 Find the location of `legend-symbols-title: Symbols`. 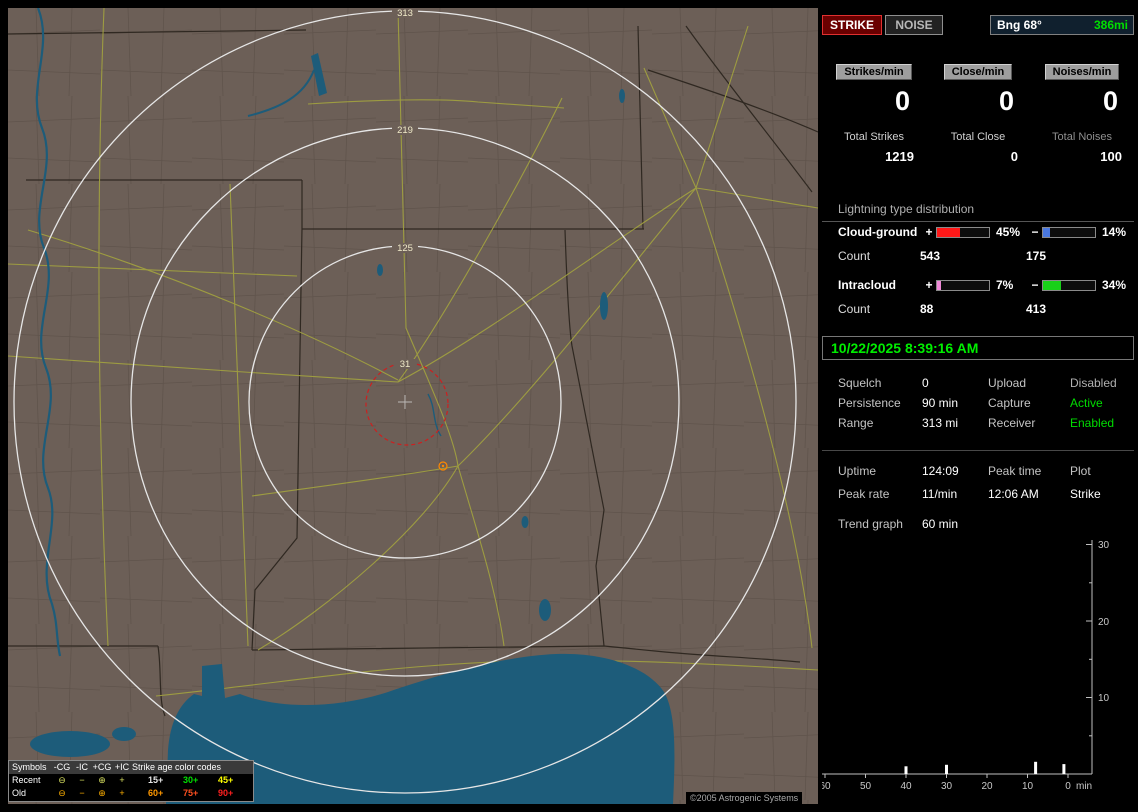

legend-symbols-title: Symbols is located at coordinates (29, 767).